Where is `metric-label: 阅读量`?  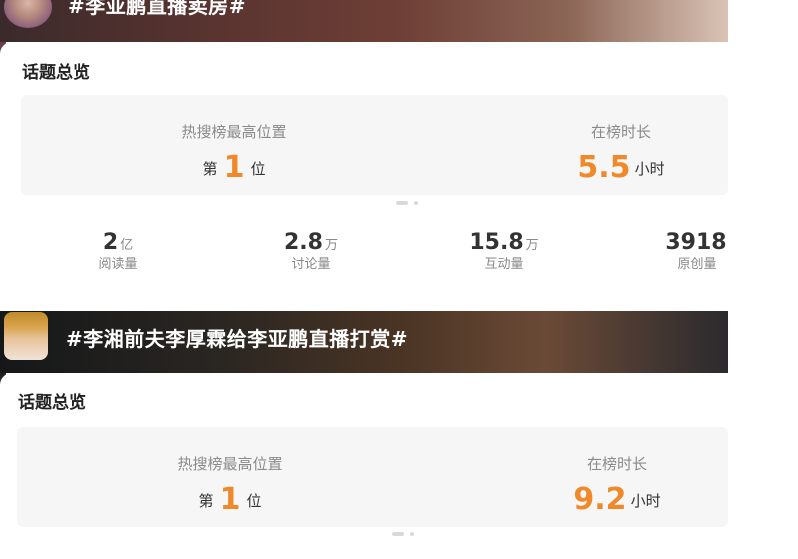 metric-label: 阅读量 is located at coordinates (118, 264).